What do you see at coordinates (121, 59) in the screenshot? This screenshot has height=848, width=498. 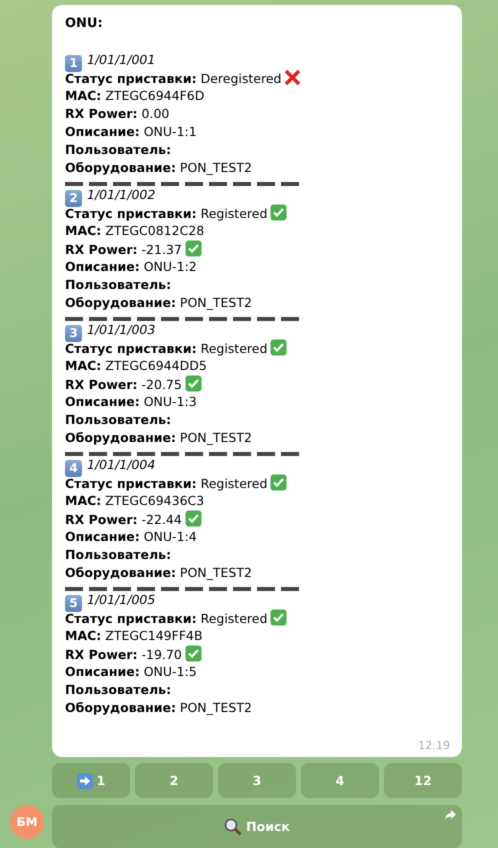 I see `port-id: 1/01/1/001` at bounding box center [121, 59].